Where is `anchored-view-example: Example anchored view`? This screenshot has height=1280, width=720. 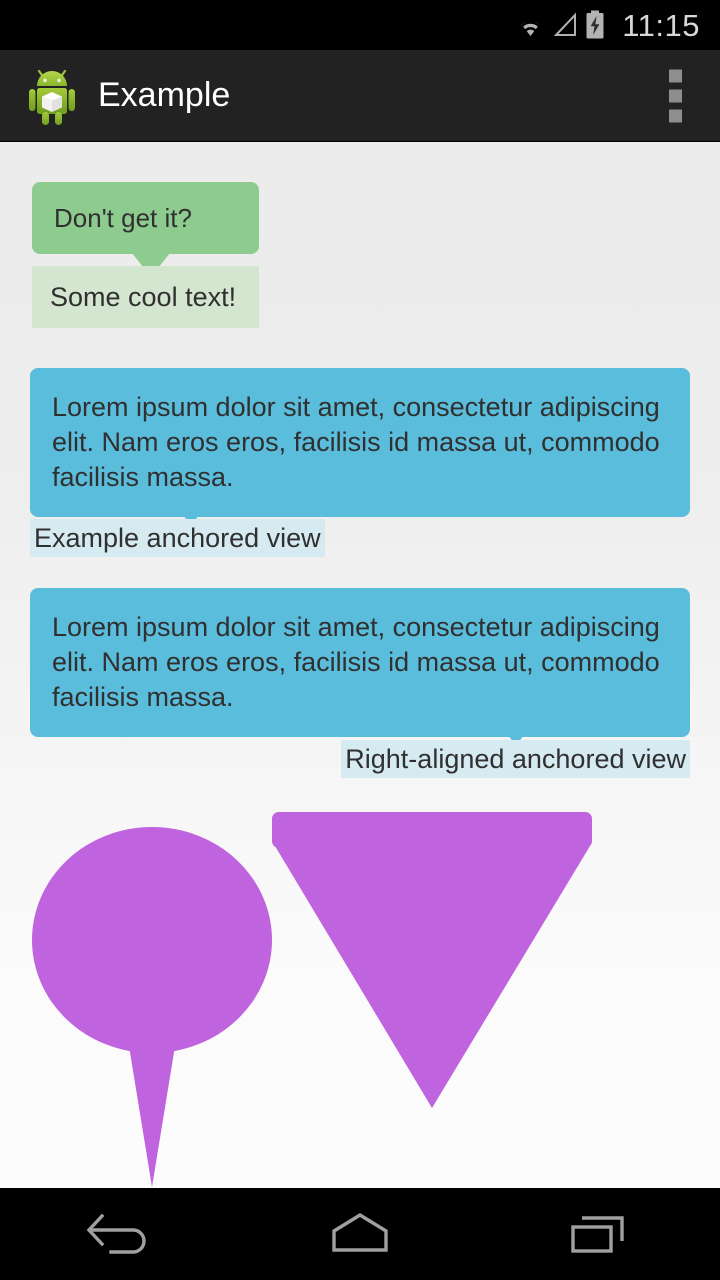 anchored-view-example: Example anchored view is located at coordinates (177, 538).